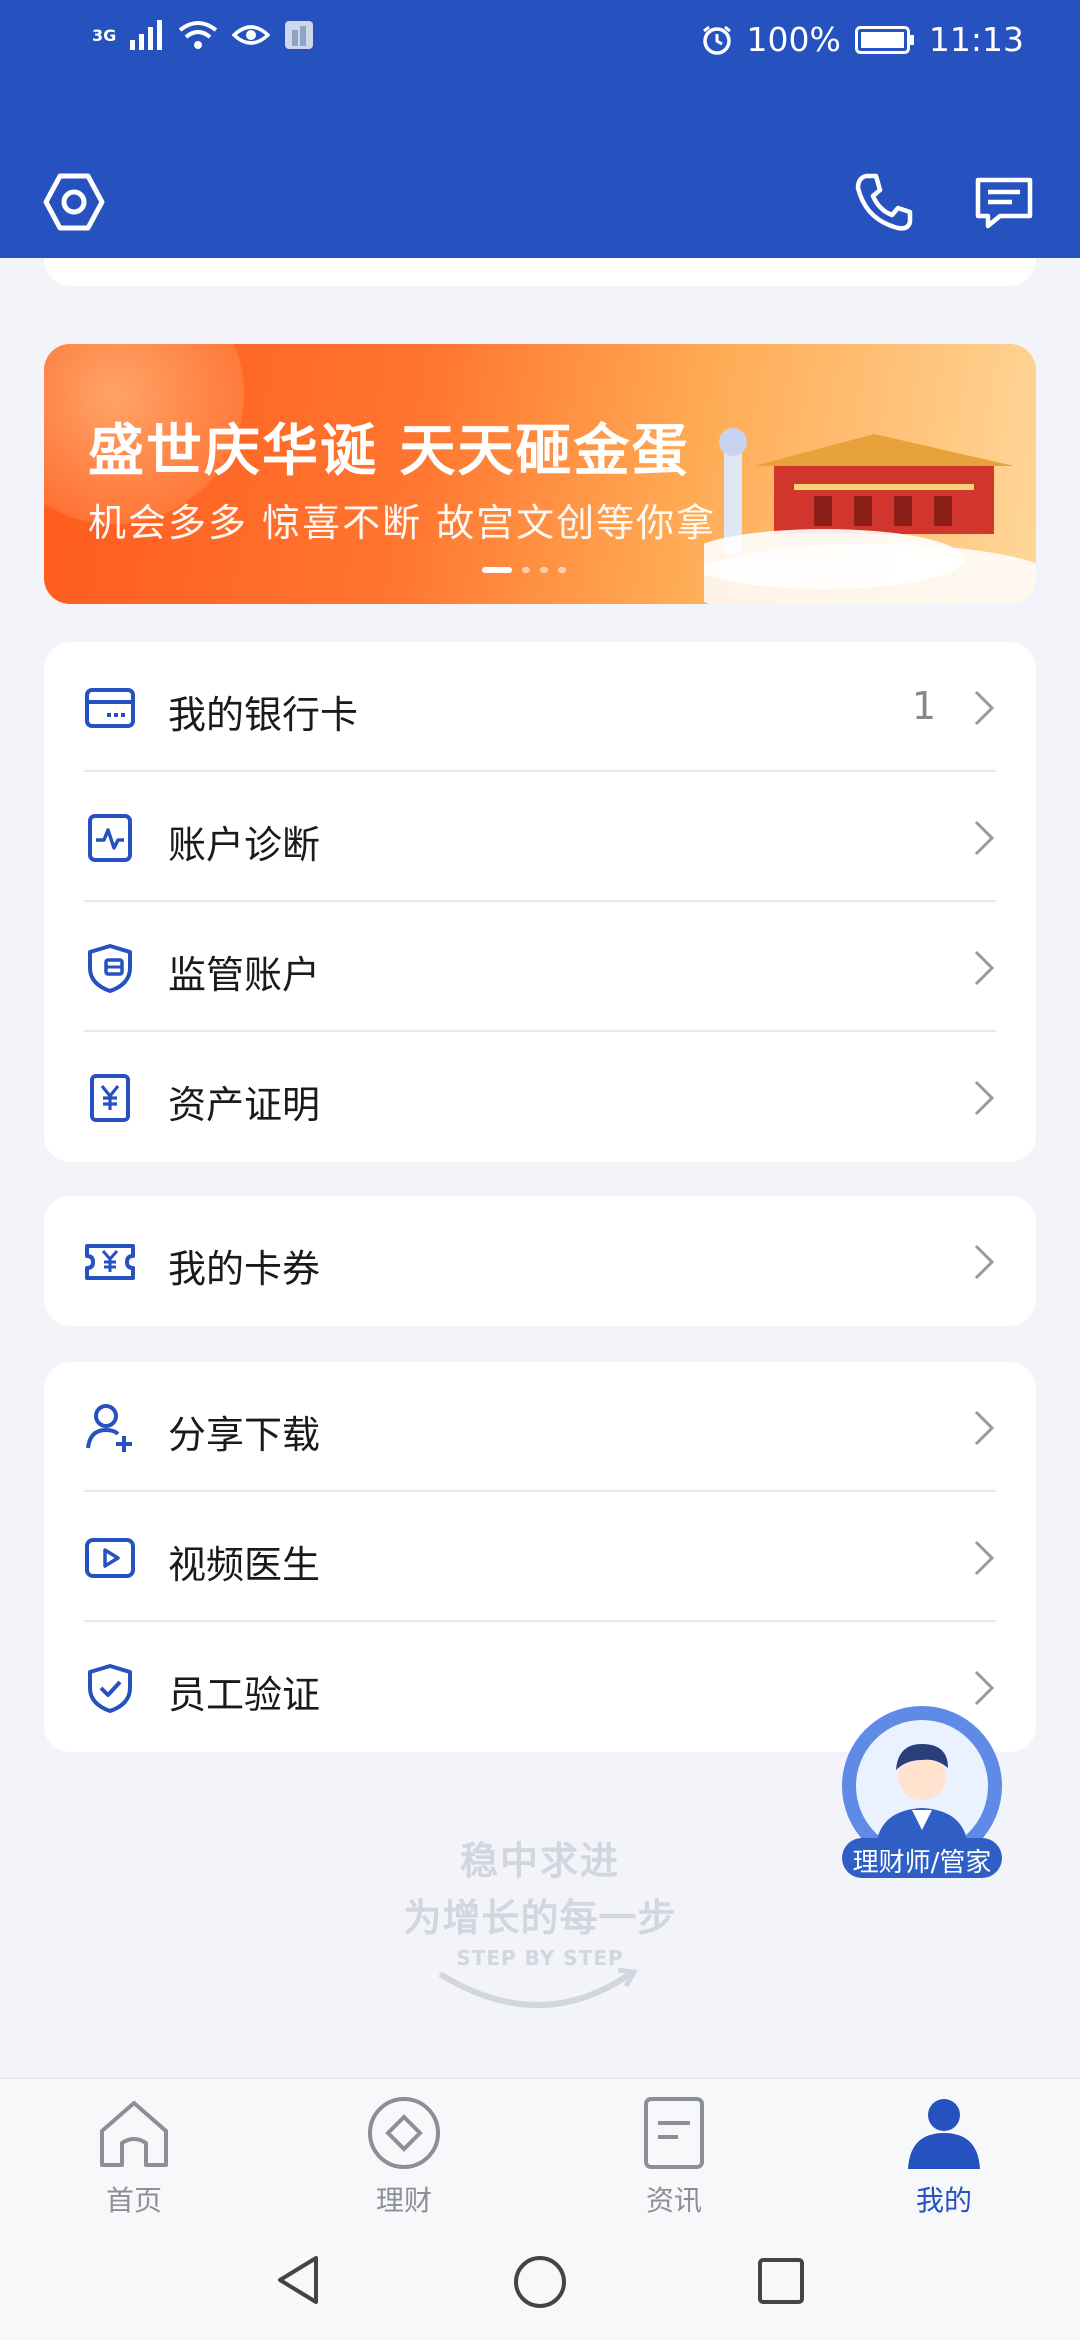 This screenshot has width=1080, height=2340. Describe the element at coordinates (134, 2134) in the screenshot. I see `home-icon` at that location.